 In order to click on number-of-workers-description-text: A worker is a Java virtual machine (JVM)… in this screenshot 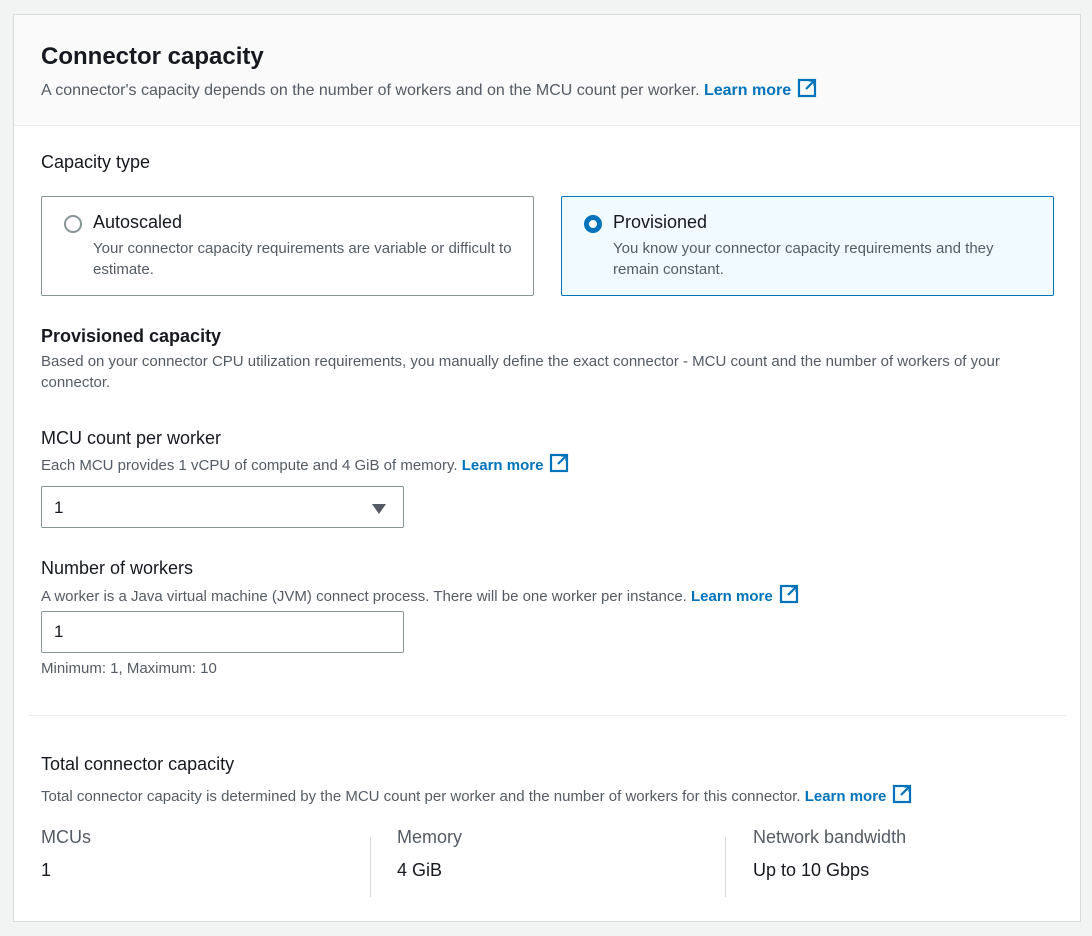, I will do `click(364, 596)`.